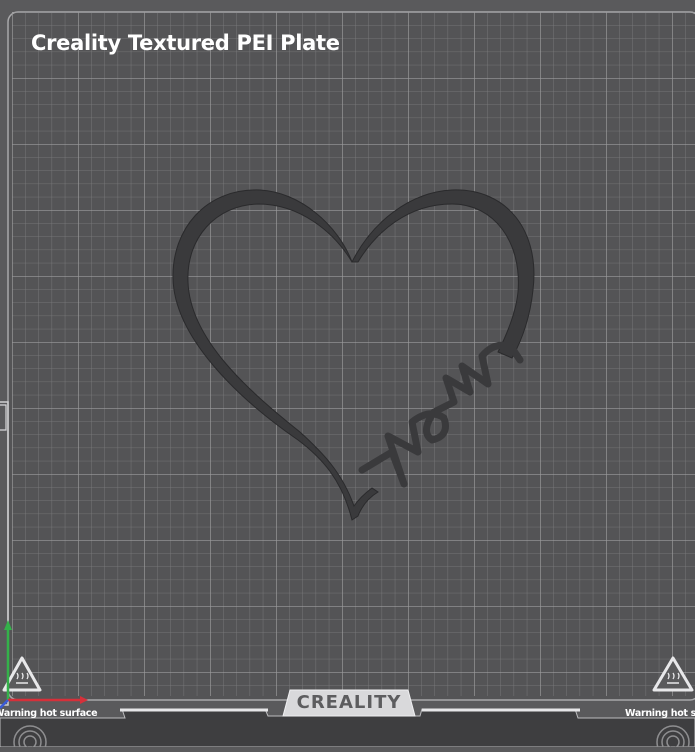 Image resolution: width=695 pixels, height=752 pixels. Describe the element at coordinates (660, 713) in the screenshot. I see `warning-label-right: Warning hot surface` at that location.